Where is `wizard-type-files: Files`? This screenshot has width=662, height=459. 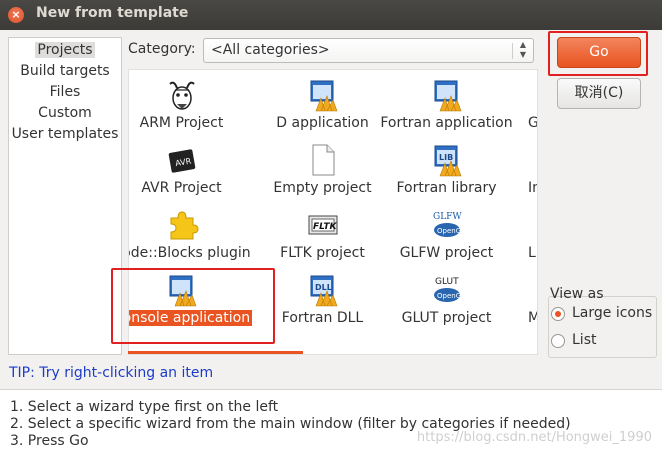
wizard-type-files: Files is located at coordinates (65, 92).